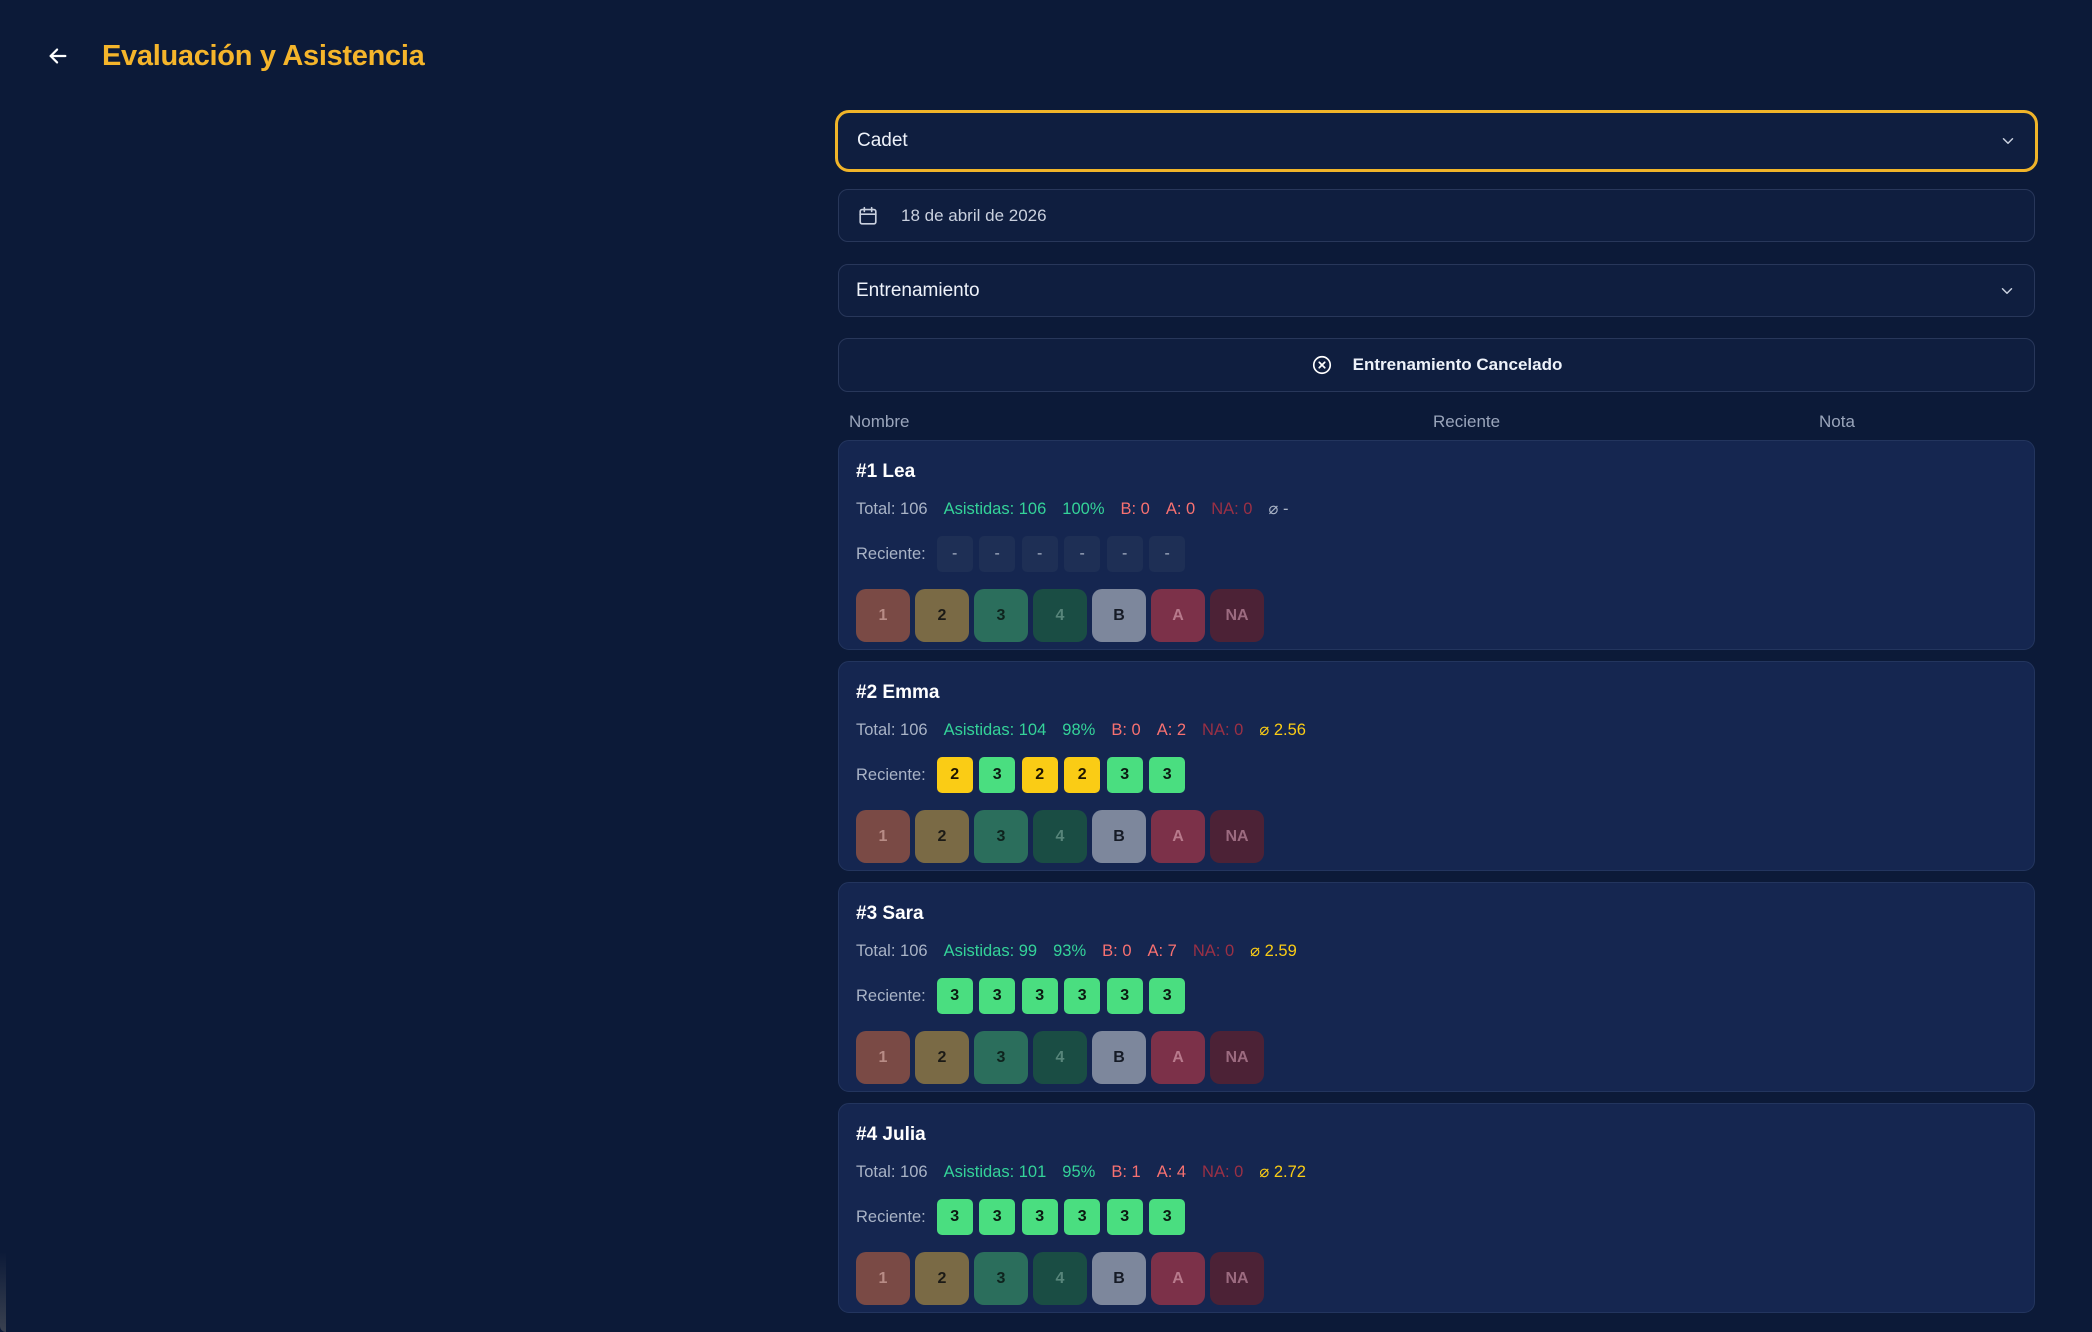  What do you see at coordinates (990, 950) in the screenshot?
I see `stat-attended: Asistidas: 99` at bounding box center [990, 950].